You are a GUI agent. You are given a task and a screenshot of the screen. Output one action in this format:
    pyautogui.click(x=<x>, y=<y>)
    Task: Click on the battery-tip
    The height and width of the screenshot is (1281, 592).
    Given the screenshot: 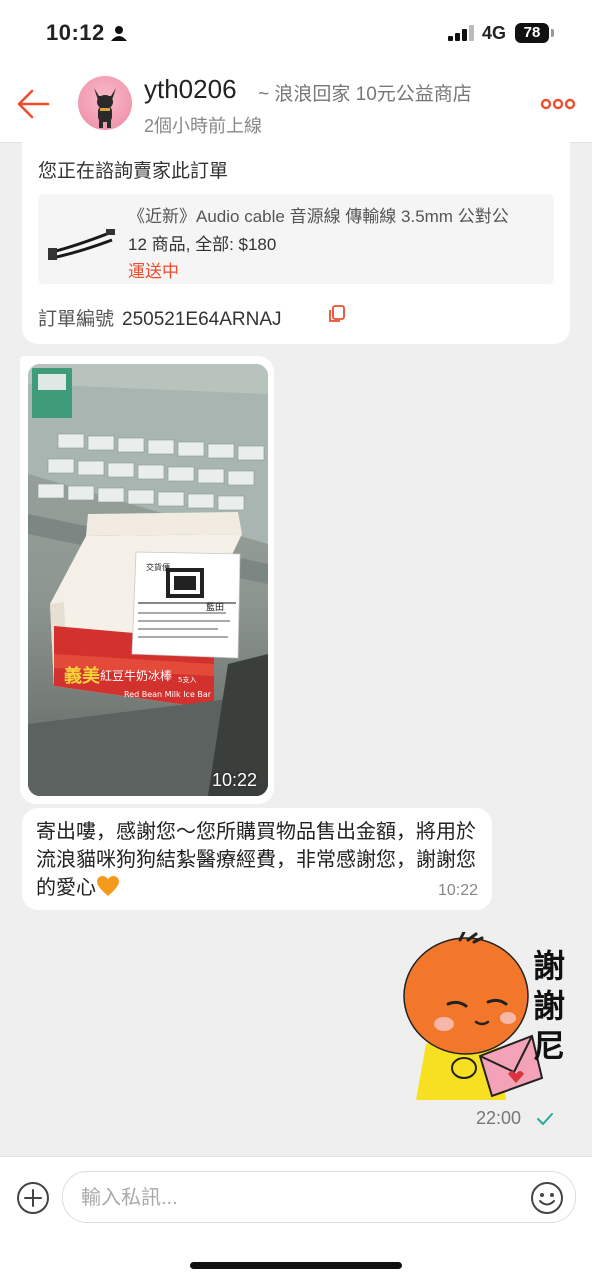 What is the action you would take?
    pyautogui.click(x=552, y=33)
    